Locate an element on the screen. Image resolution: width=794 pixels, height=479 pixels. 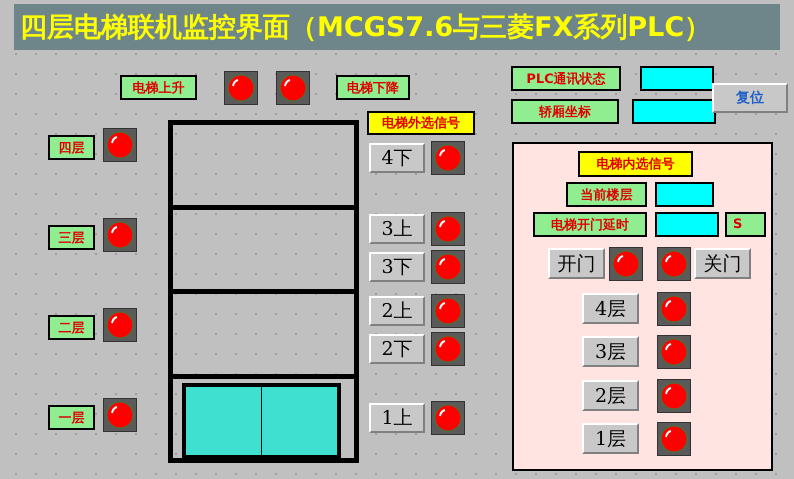
field-label: 当前楼层 is located at coordinates (606, 194).